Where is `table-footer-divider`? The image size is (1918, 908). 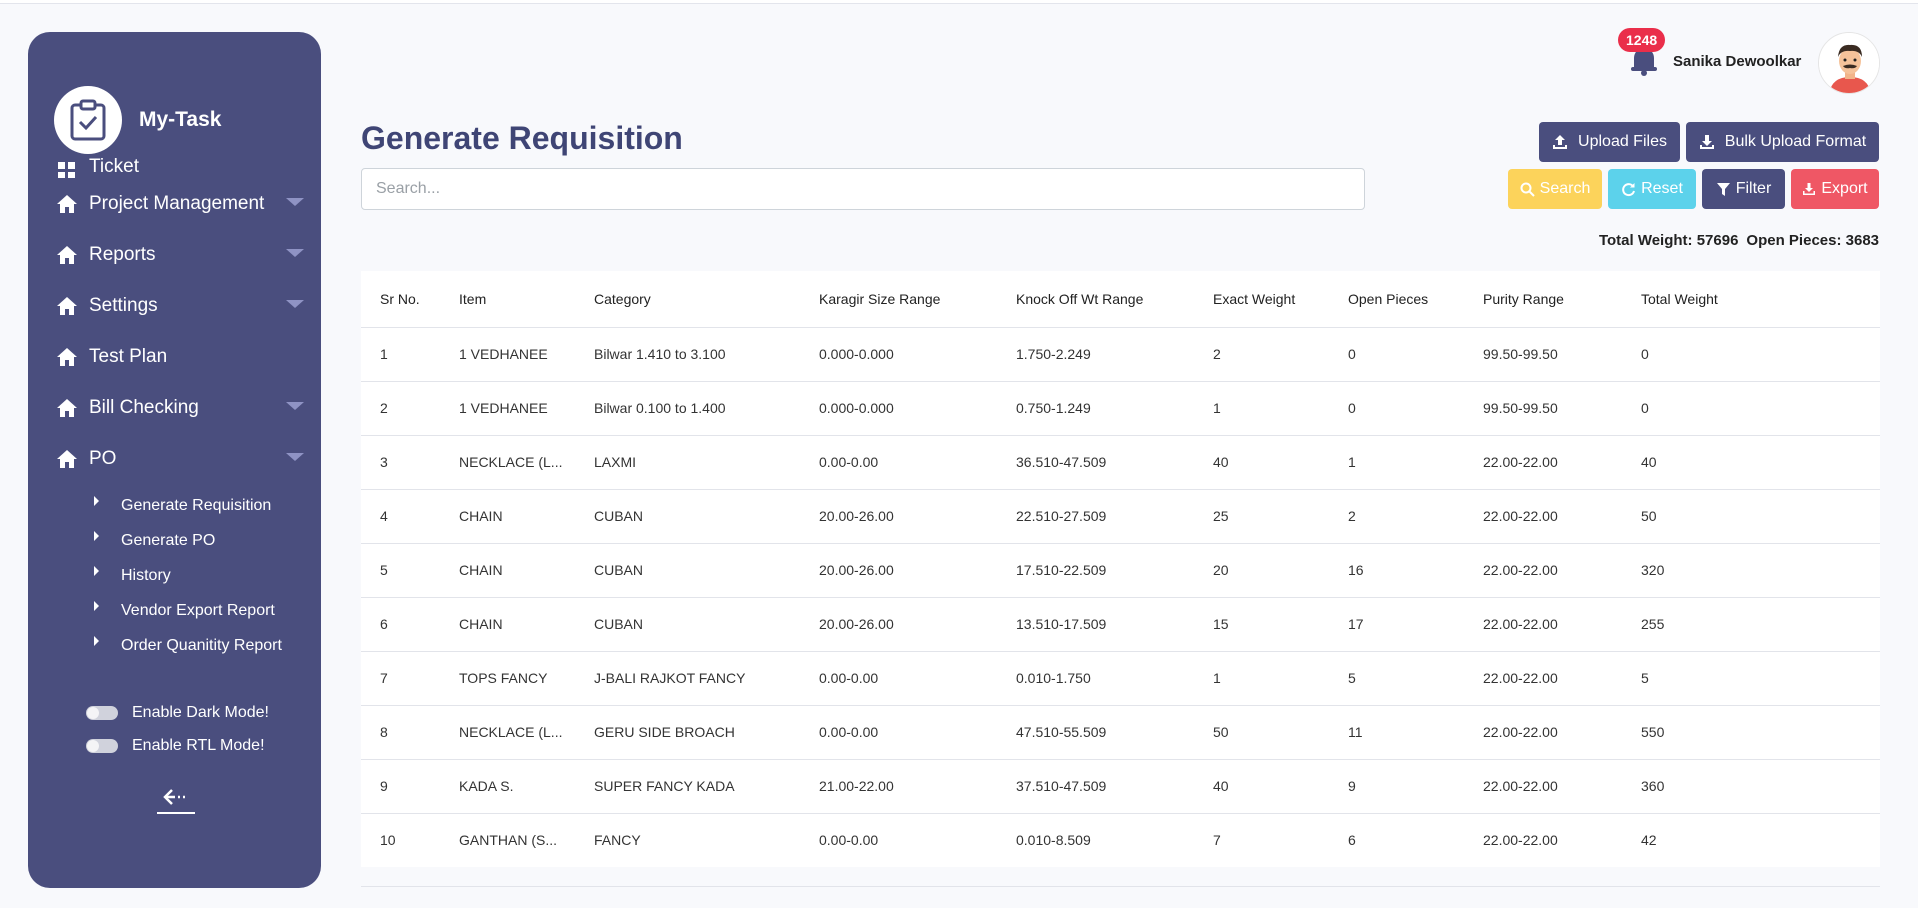
table-footer-divider is located at coordinates (1120, 886).